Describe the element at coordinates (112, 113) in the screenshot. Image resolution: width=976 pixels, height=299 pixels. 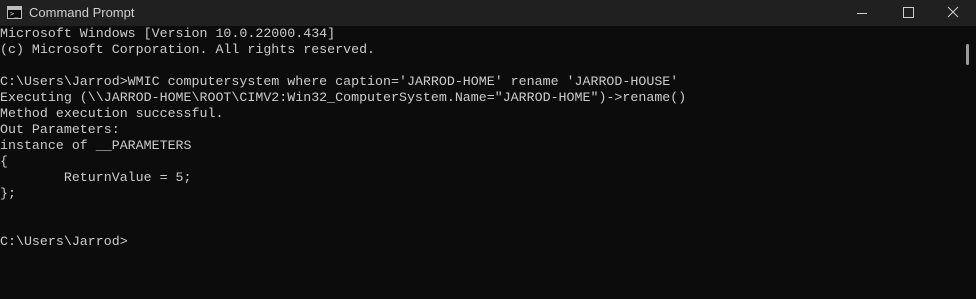
I see `console-line: Method execution successful.` at that location.